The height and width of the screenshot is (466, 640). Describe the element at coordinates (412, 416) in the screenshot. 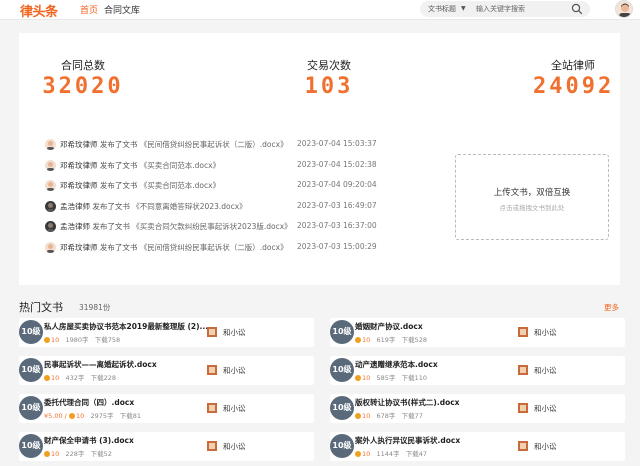

I see `doc-downloads: 下载77` at that location.